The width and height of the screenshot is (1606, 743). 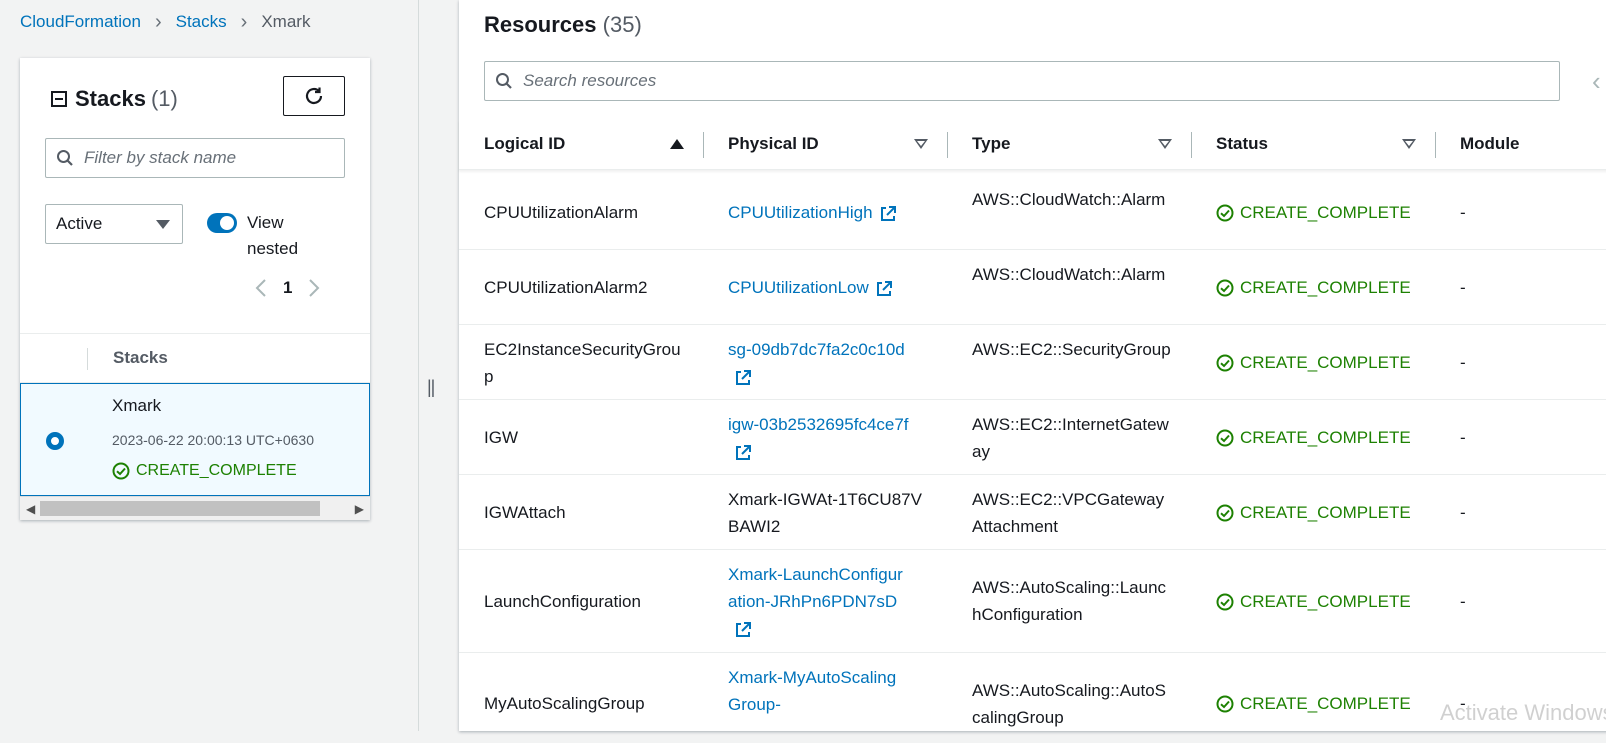 I want to click on page-number: 1, so click(x=287, y=288).